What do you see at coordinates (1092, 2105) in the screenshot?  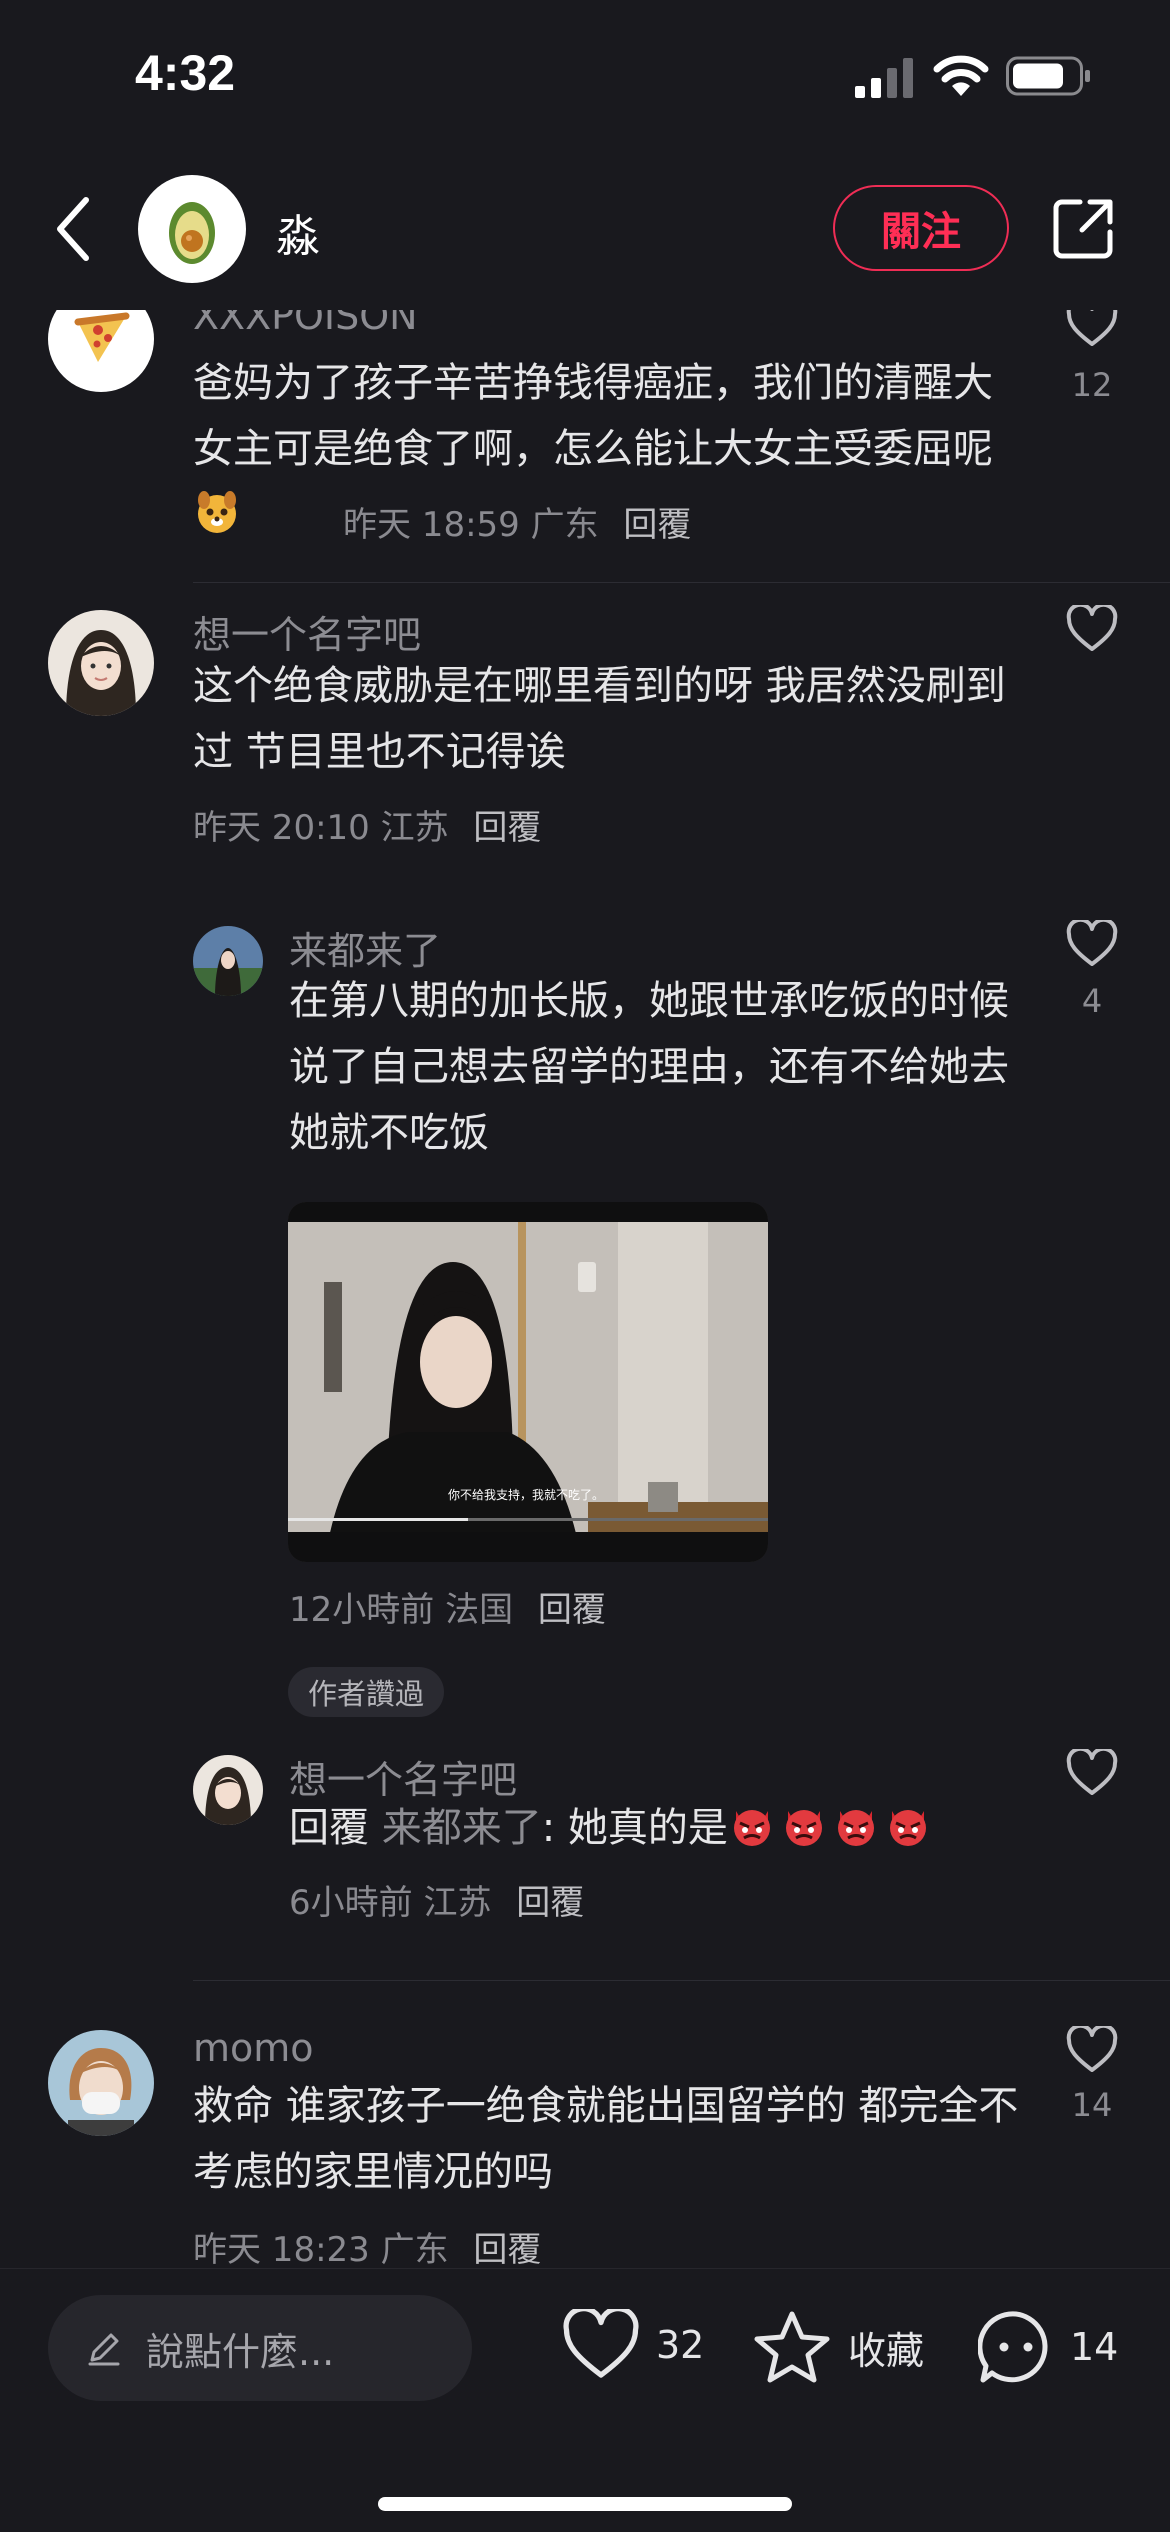 I see `like-count: 14` at bounding box center [1092, 2105].